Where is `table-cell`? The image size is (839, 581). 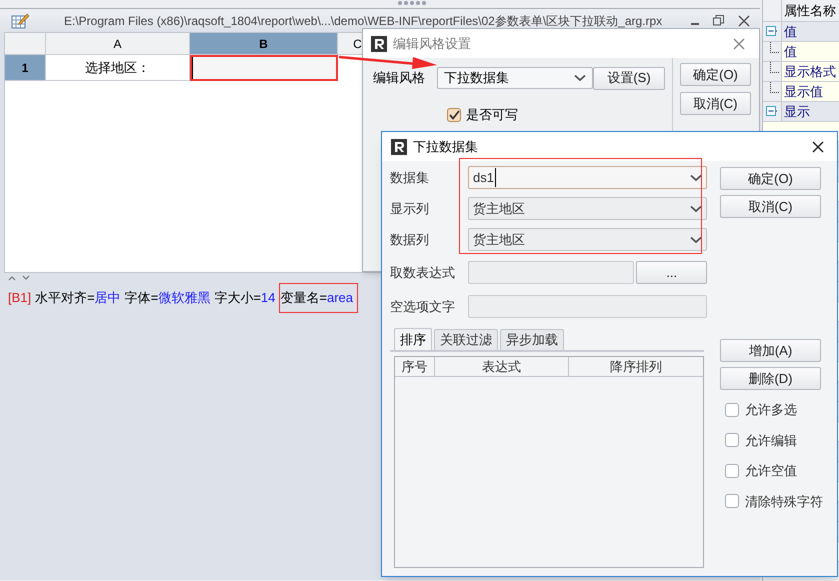 table-cell is located at coordinates (264, 68).